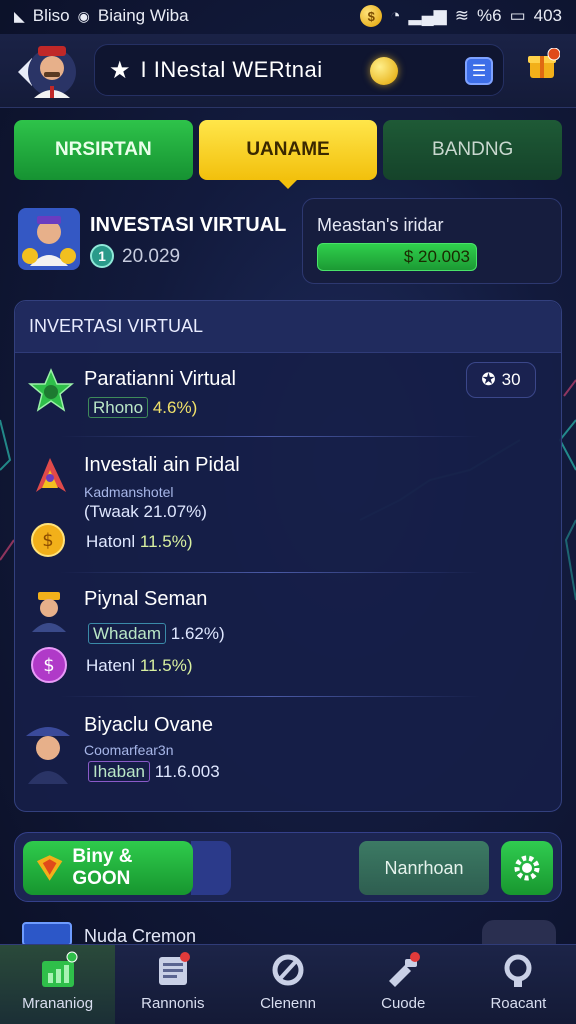 The height and width of the screenshot is (1024, 576). I want to click on app-header: ★ I INestal WERtnai ☰, so click(288, 71).